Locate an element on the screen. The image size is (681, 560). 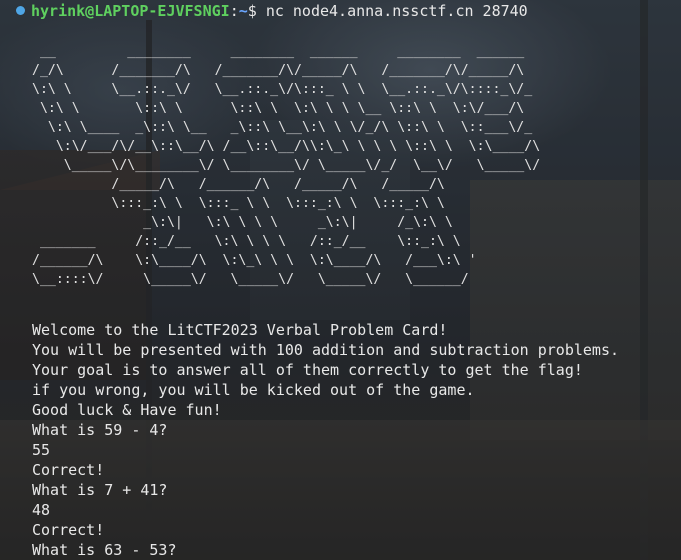
prompt-user-host: hyrink@LAPTOP-EJVFSNGI is located at coordinates (130, 11).